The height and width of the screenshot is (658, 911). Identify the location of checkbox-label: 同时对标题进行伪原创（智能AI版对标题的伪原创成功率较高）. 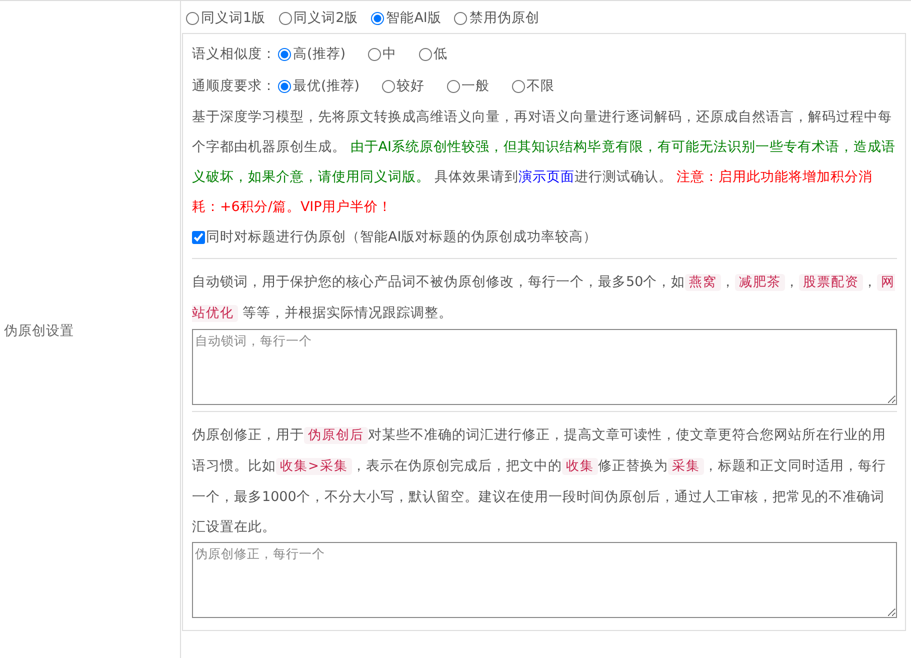
(402, 237).